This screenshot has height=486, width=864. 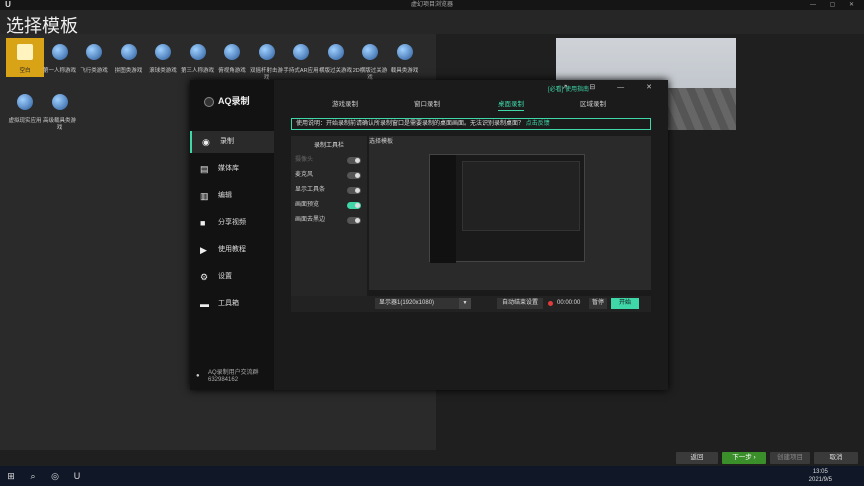 What do you see at coordinates (423, 303) in the screenshot?
I see `display-select: 显示器1(1920x1080) ▼` at bounding box center [423, 303].